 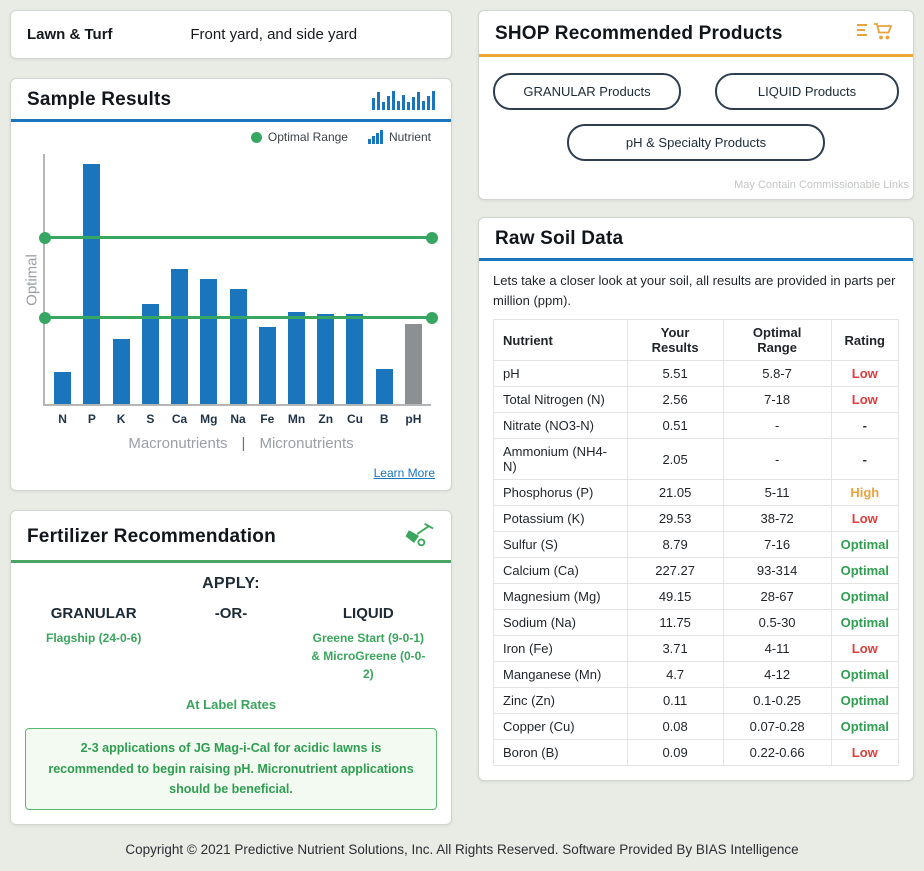 What do you see at coordinates (777, 492) in the screenshot?
I see `cell-range: 5-11` at bounding box center [777, 492].